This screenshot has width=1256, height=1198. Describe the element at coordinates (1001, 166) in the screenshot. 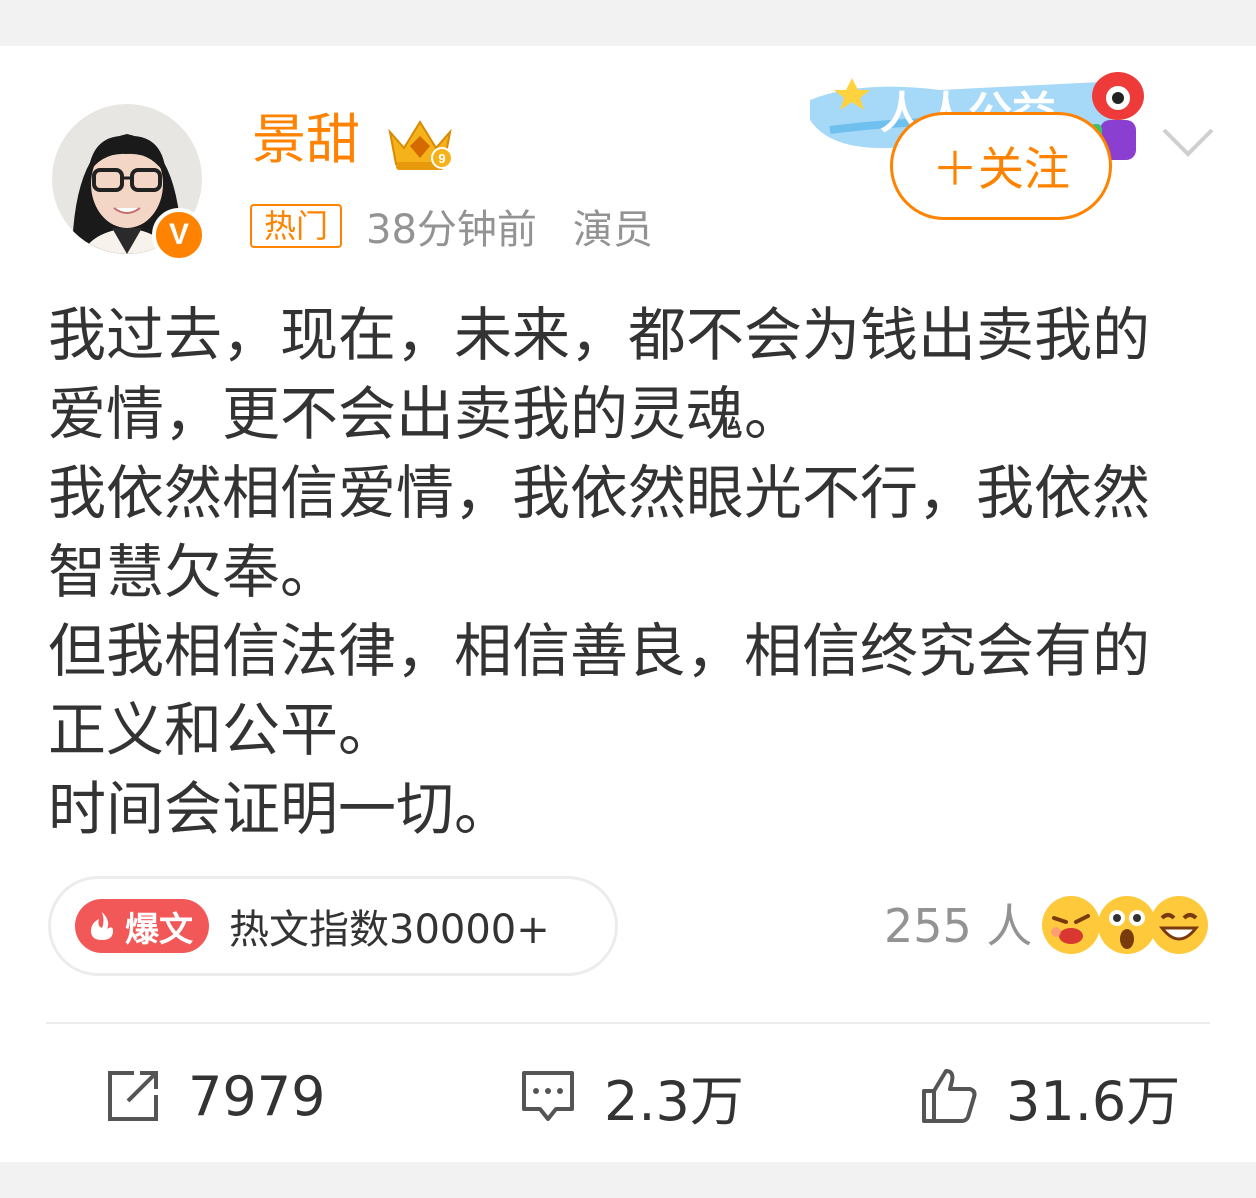

I see `follow-button: ＋关注` at that location.